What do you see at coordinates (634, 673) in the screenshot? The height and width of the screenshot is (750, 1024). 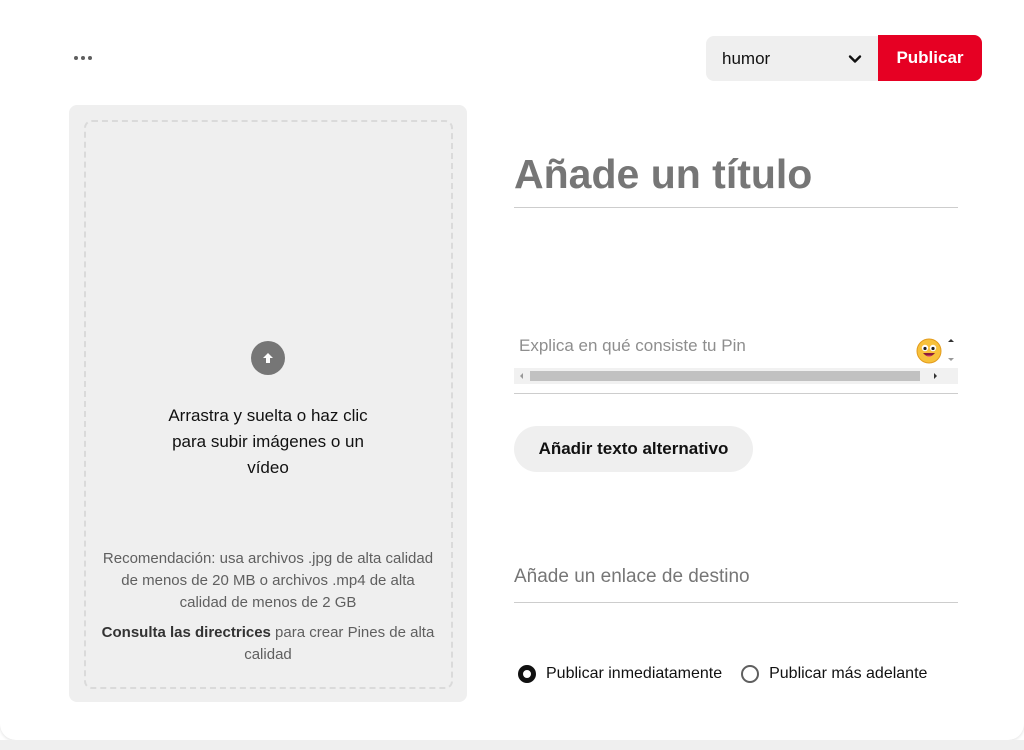 I see `radio-label: Publicar inmediatamente` at bounding box center [634, 673].